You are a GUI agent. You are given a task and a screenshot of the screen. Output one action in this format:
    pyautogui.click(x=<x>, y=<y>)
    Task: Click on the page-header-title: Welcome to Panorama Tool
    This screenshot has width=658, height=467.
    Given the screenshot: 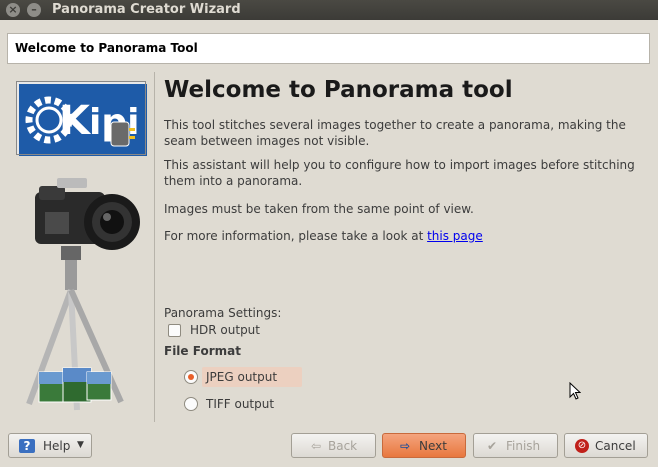 What is the action you would take?
    pyautogui.click(x=106, y=48)
    